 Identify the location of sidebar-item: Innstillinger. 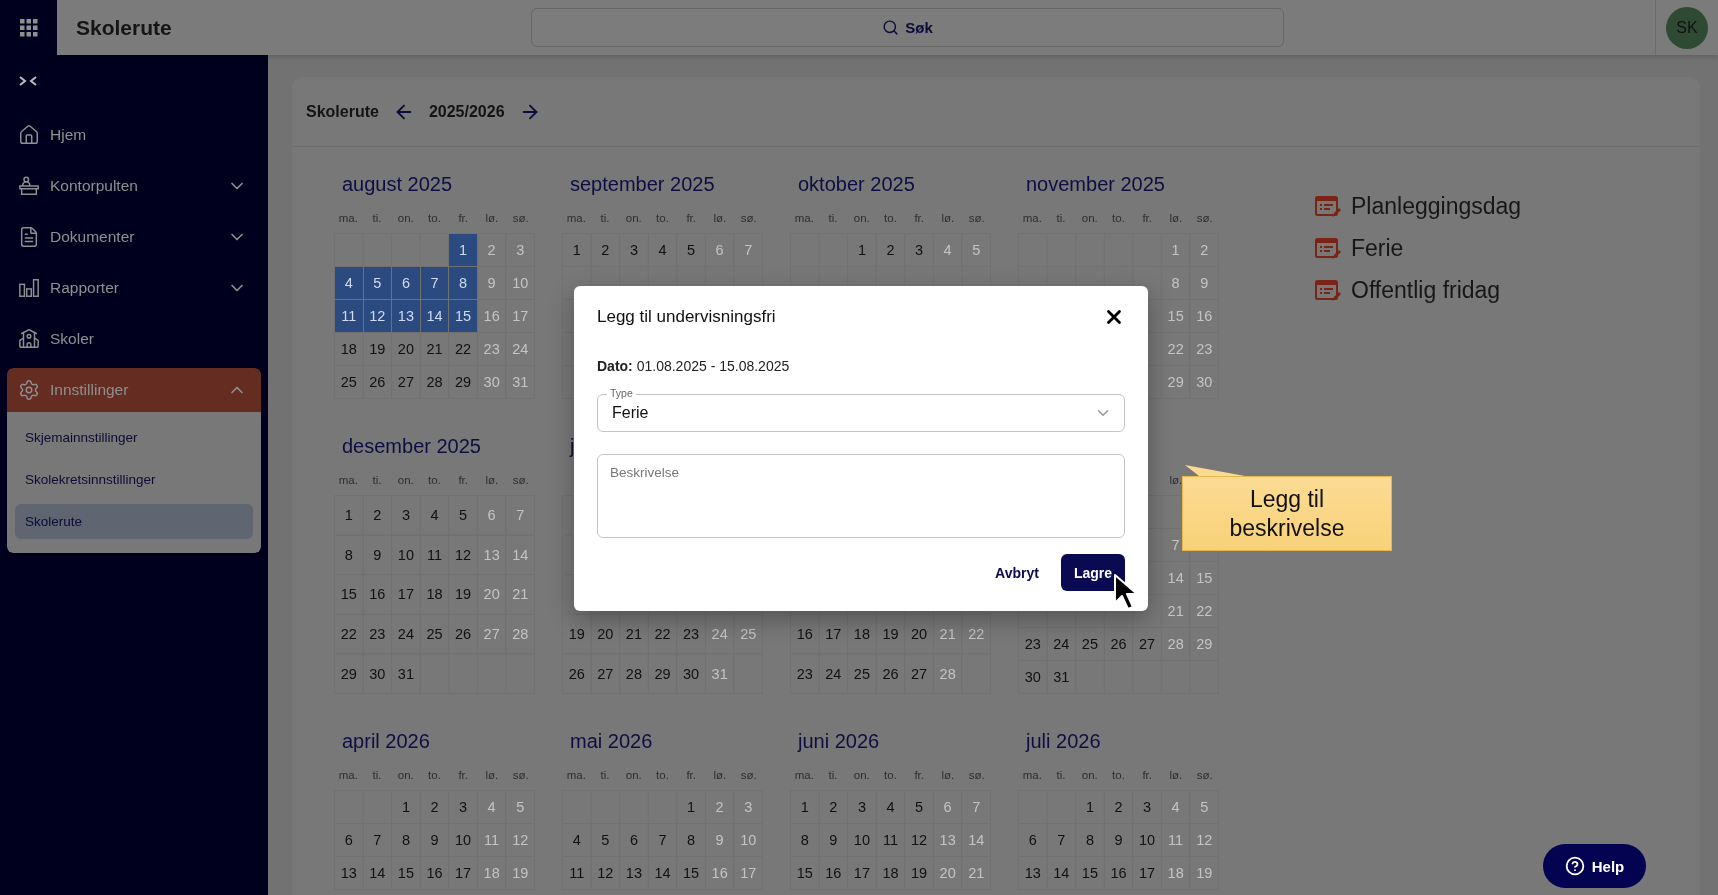
(134, 390).